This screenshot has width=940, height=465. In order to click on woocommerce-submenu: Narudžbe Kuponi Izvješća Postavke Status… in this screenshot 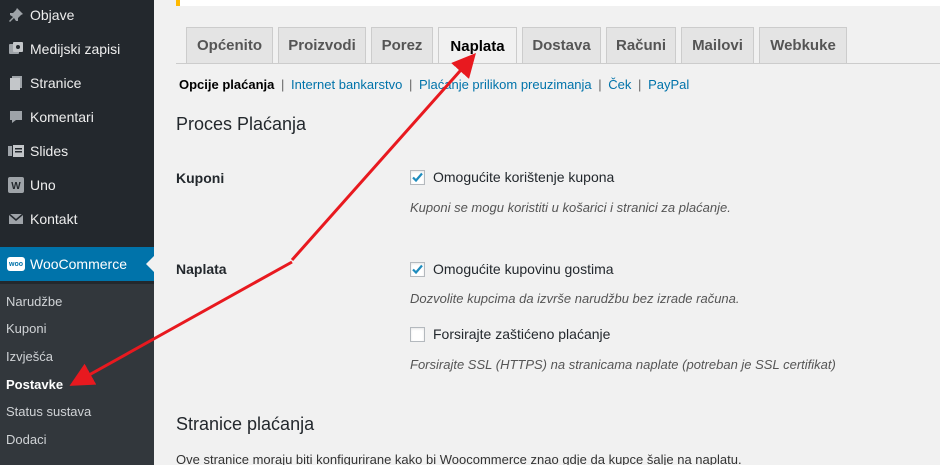, I will do `click(77, 374)`.